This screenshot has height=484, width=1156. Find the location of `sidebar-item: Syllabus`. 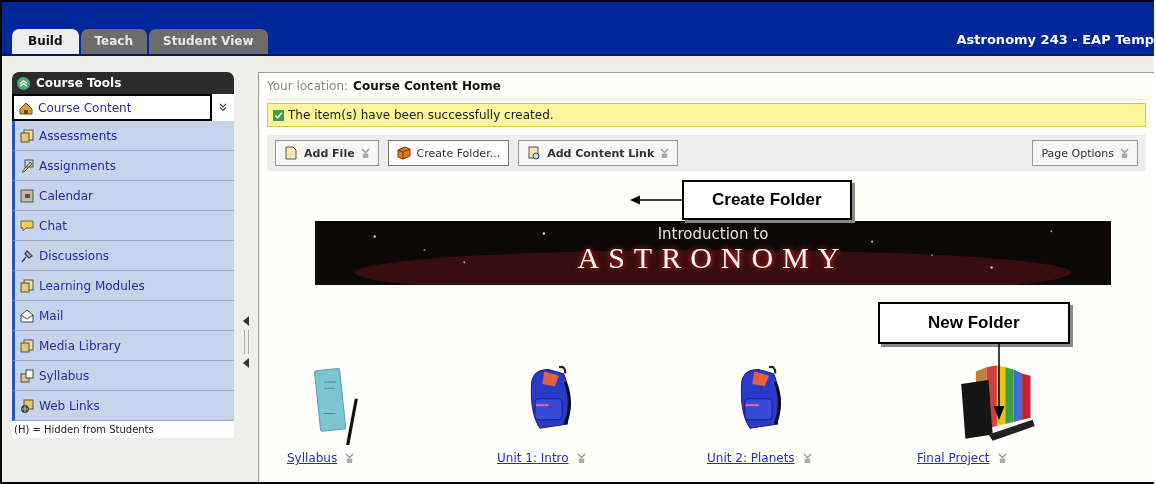

sidebar-item: Syllabus is located at coordinates (123, 376).